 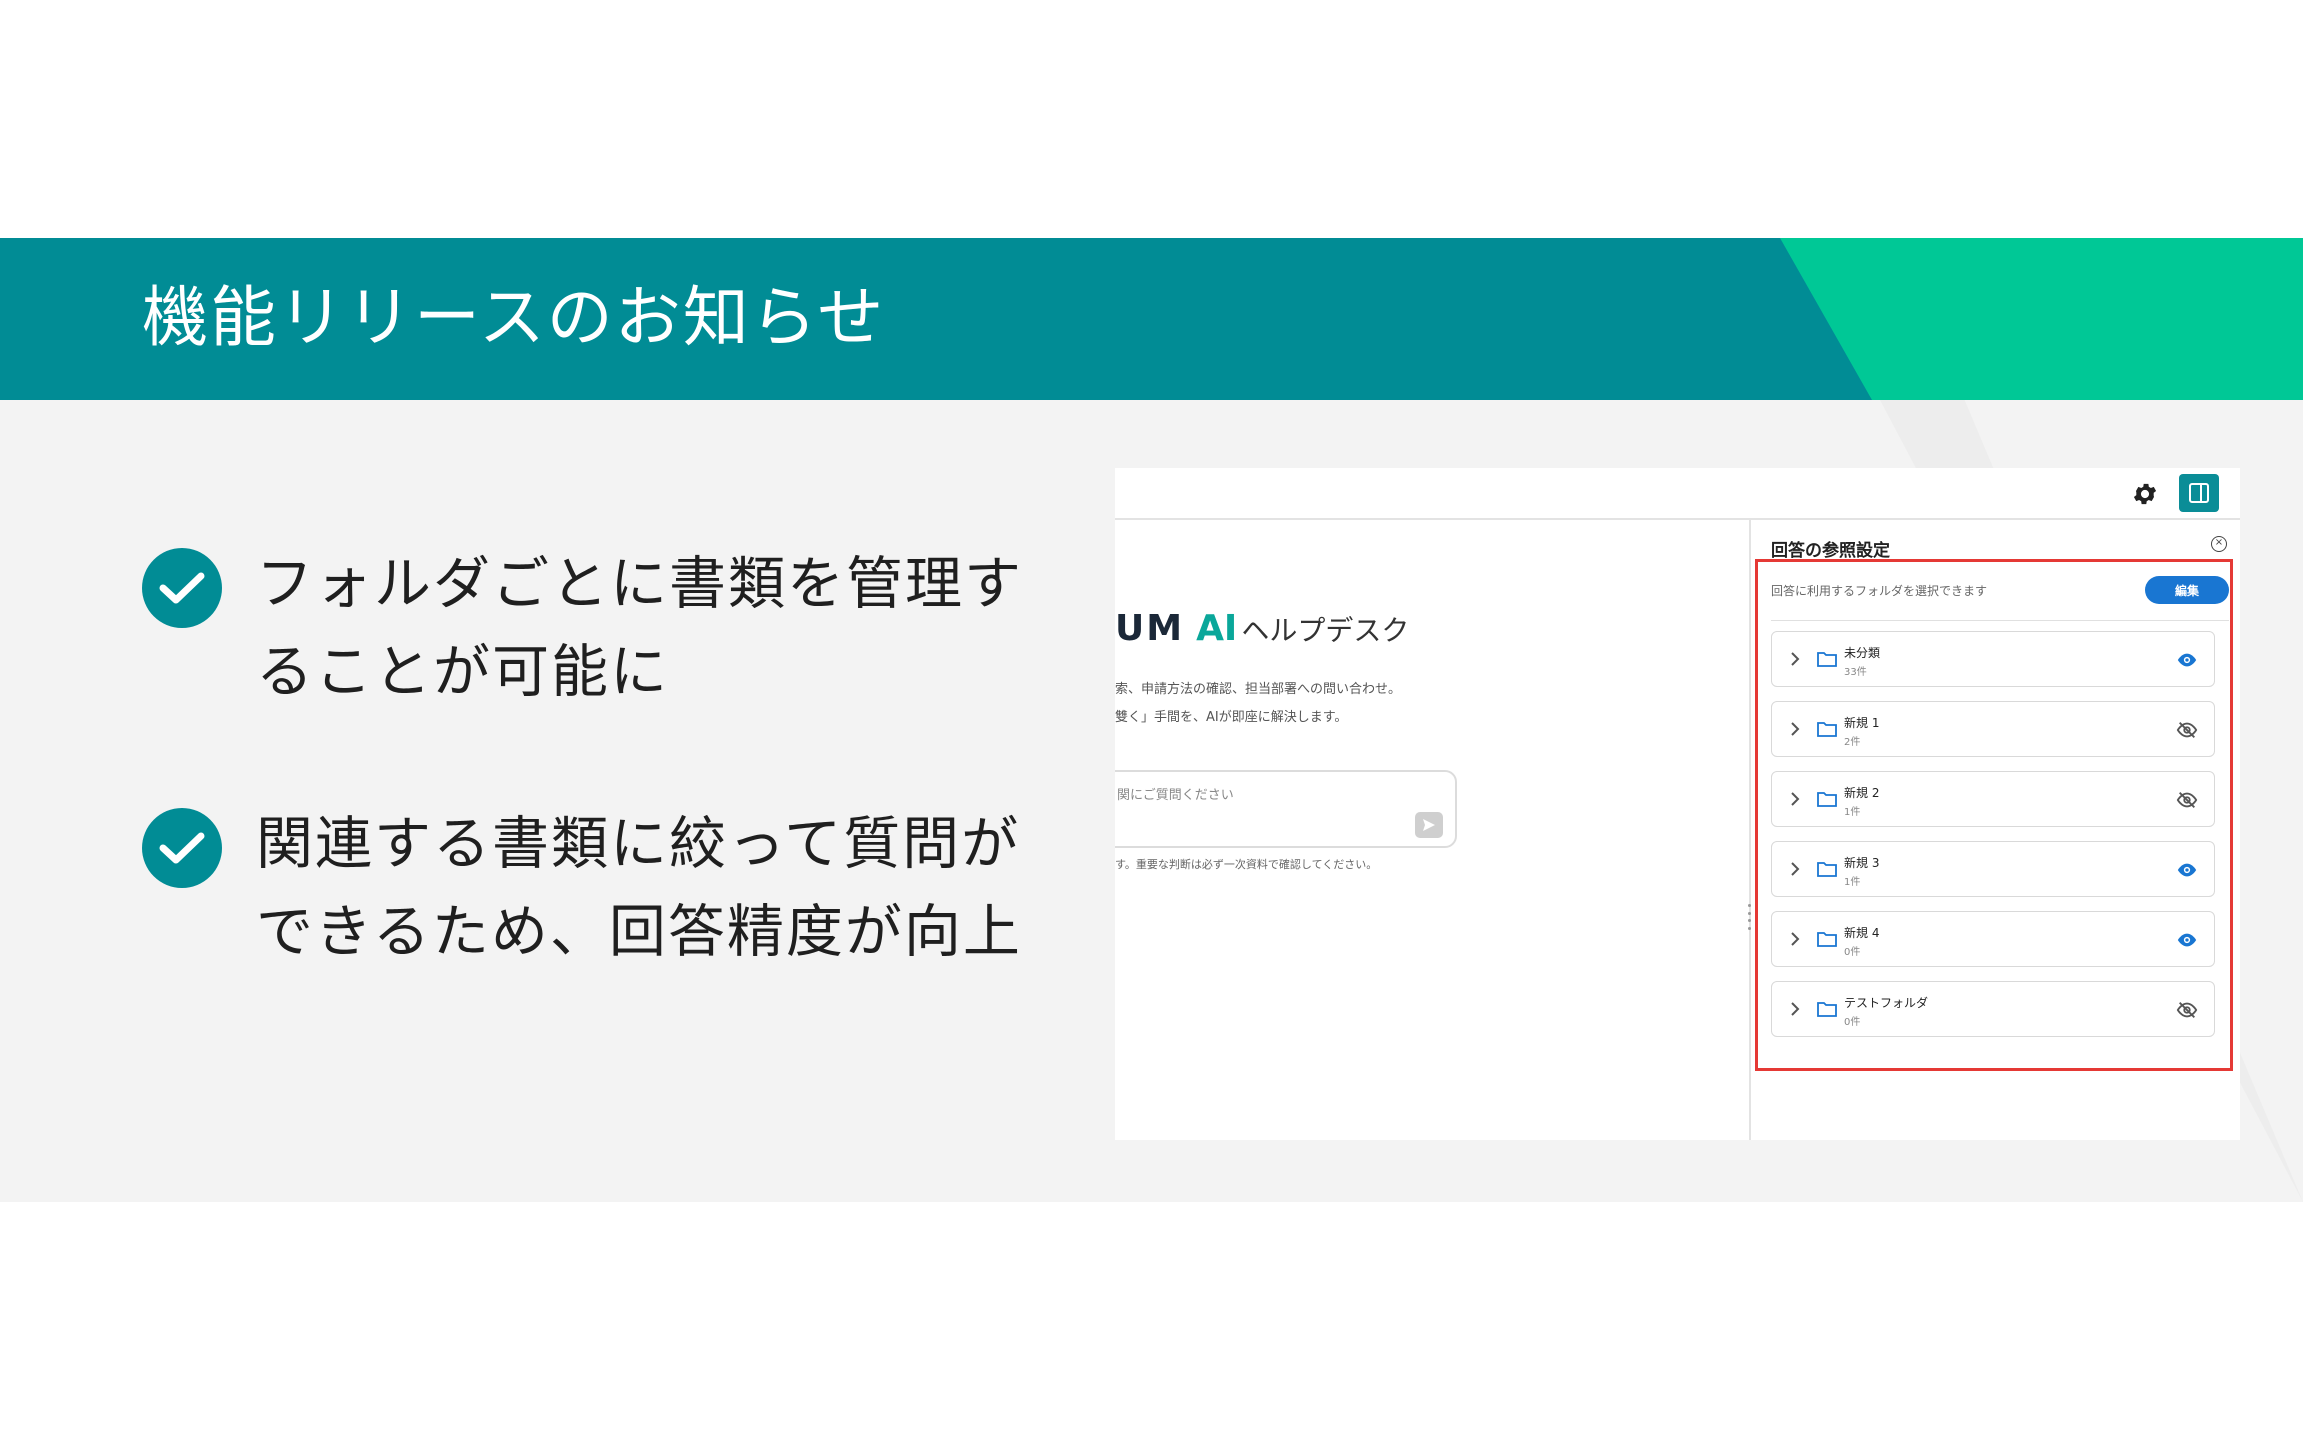 I want to click on disclaimer: す。重要な判断は必ず一次資料で確認してください。, so click(x=1246, y=864).